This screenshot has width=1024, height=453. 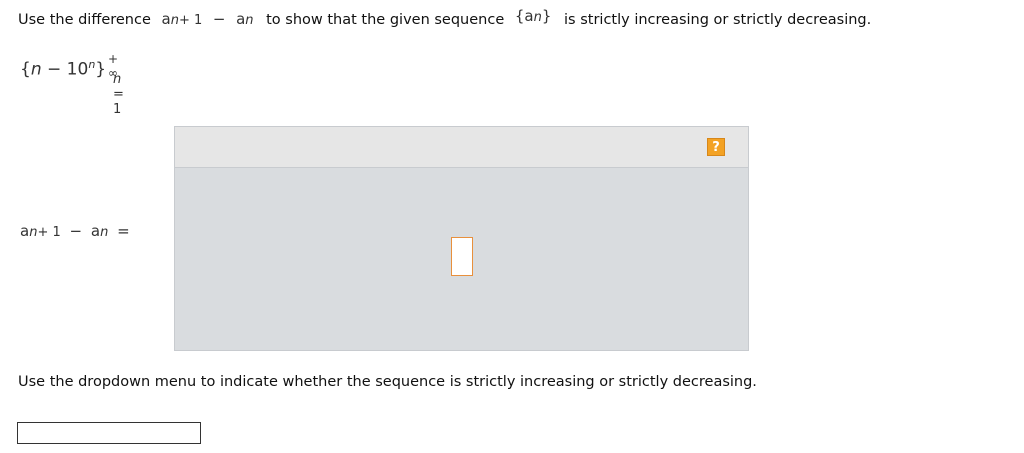 What do you see at coordinates (716, 147) in the screenshot?
I see `help-button: ?` at bounding box center [716, 147].